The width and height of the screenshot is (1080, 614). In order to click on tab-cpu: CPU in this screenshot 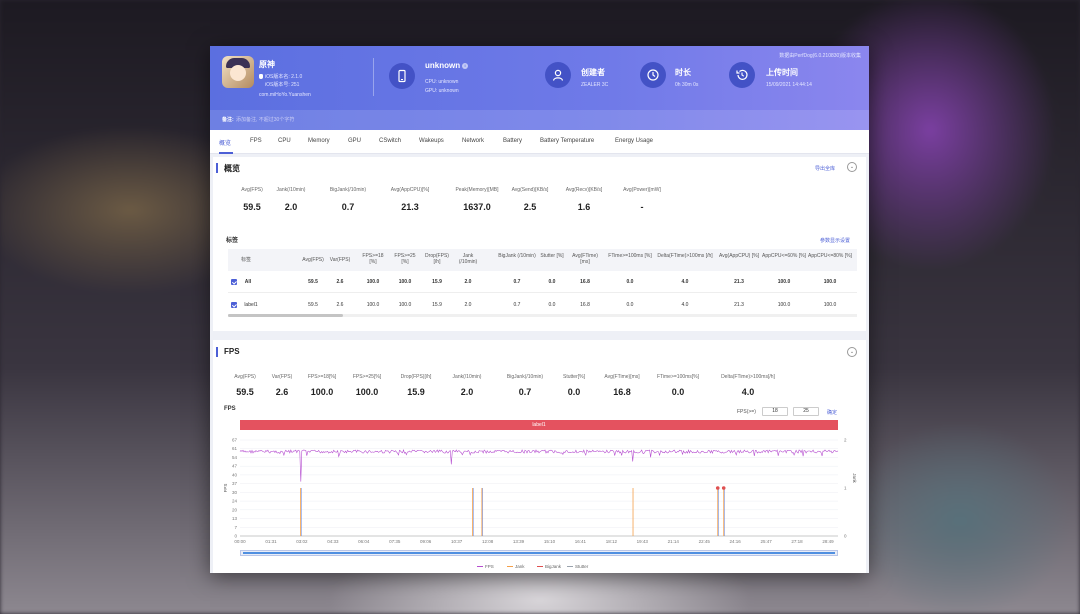, I will do `click(284, 141)`.